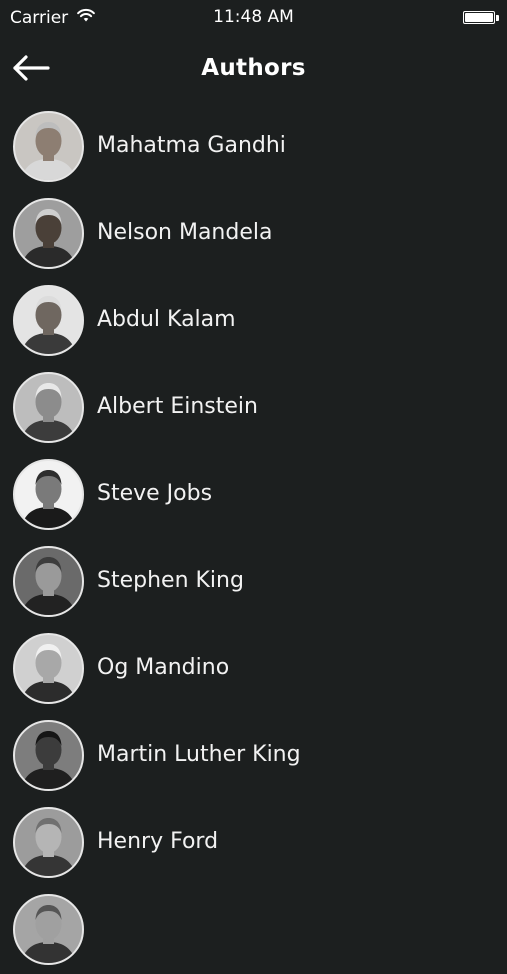  What do you see at coordinates (155, 493) in the screenshot?
I see `author-name: Steve Jobs` at bounding box center [155, 493].